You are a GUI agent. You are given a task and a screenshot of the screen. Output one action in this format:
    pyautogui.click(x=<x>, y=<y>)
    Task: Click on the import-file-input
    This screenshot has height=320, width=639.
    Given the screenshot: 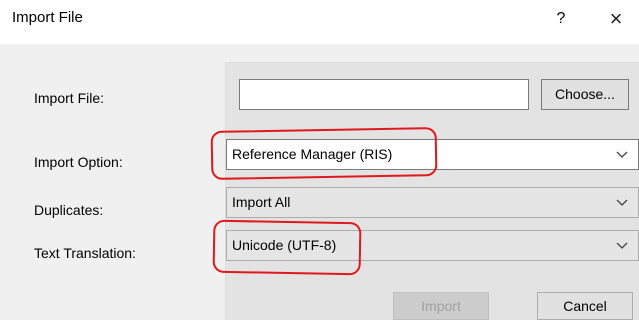 What is the action you would take?
    pyautogui.click(x=384, y=94)
    